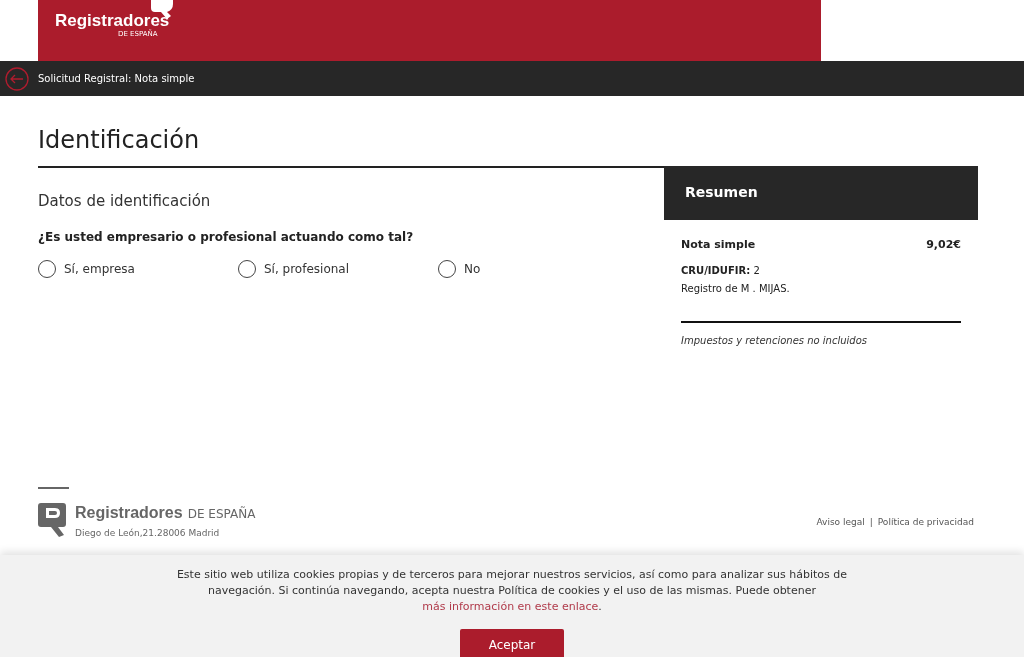 This screenshot has height=657, width=1024. What do you see at coordinates (116, 78) in the screenshot?
I see `nav-title: Solicitud Registral: Nota simple` at bounding box center [116, 78].